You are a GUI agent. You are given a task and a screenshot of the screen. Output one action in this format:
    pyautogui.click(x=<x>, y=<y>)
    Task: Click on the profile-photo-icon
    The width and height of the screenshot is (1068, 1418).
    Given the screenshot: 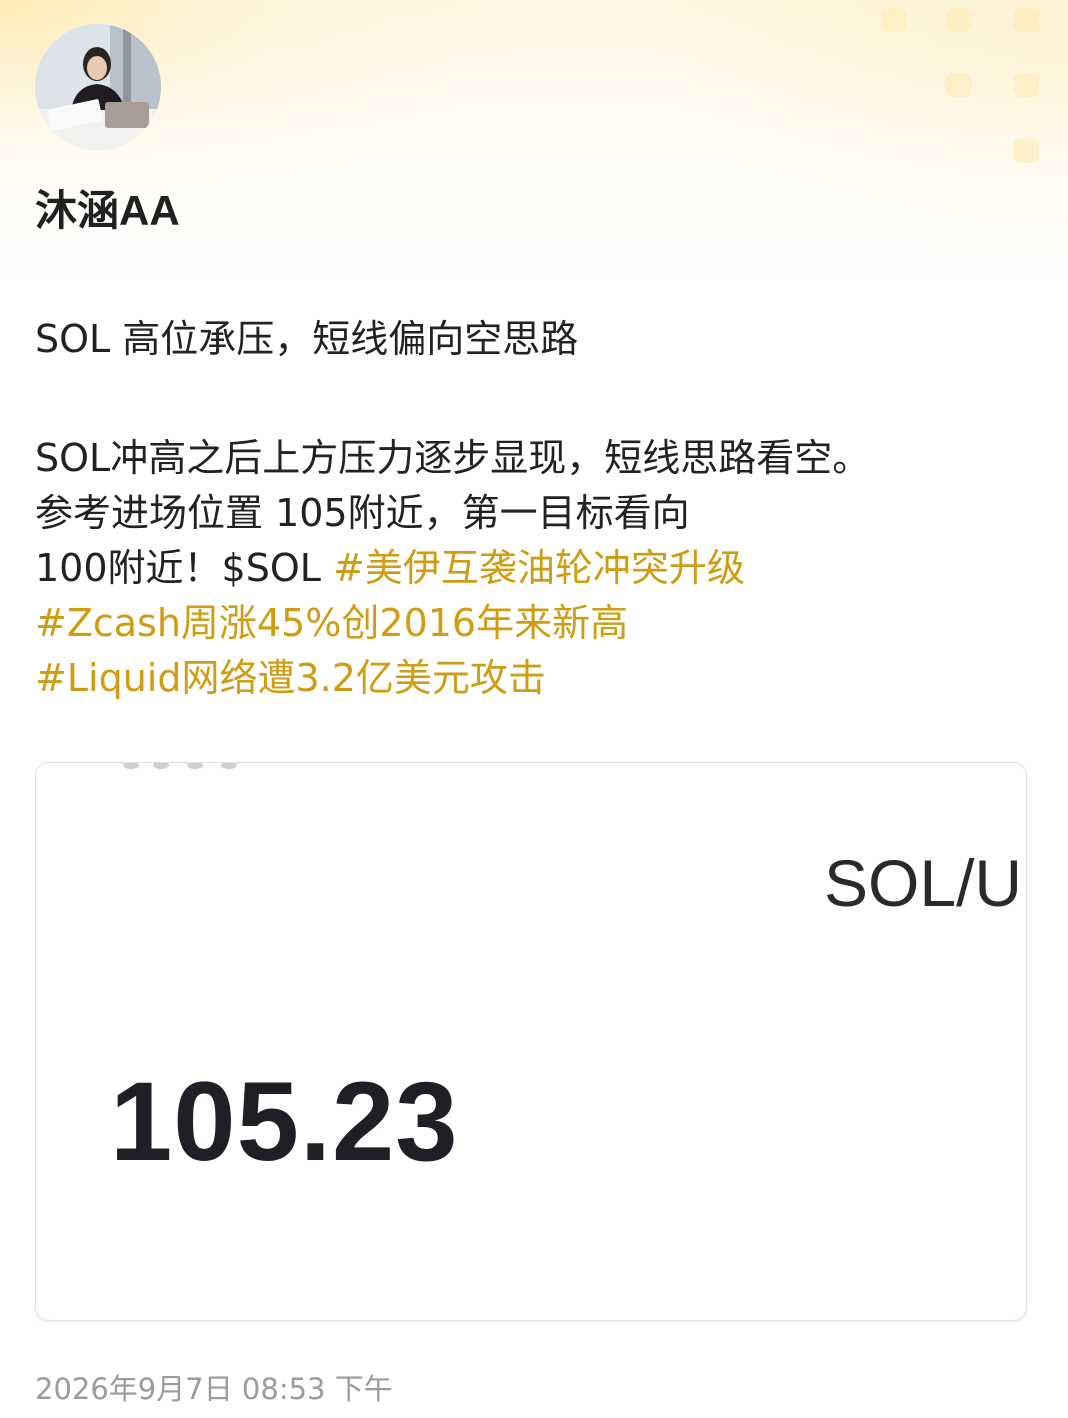 What is the action you would take?
    pyautogui.click(x=98, y=87)
    